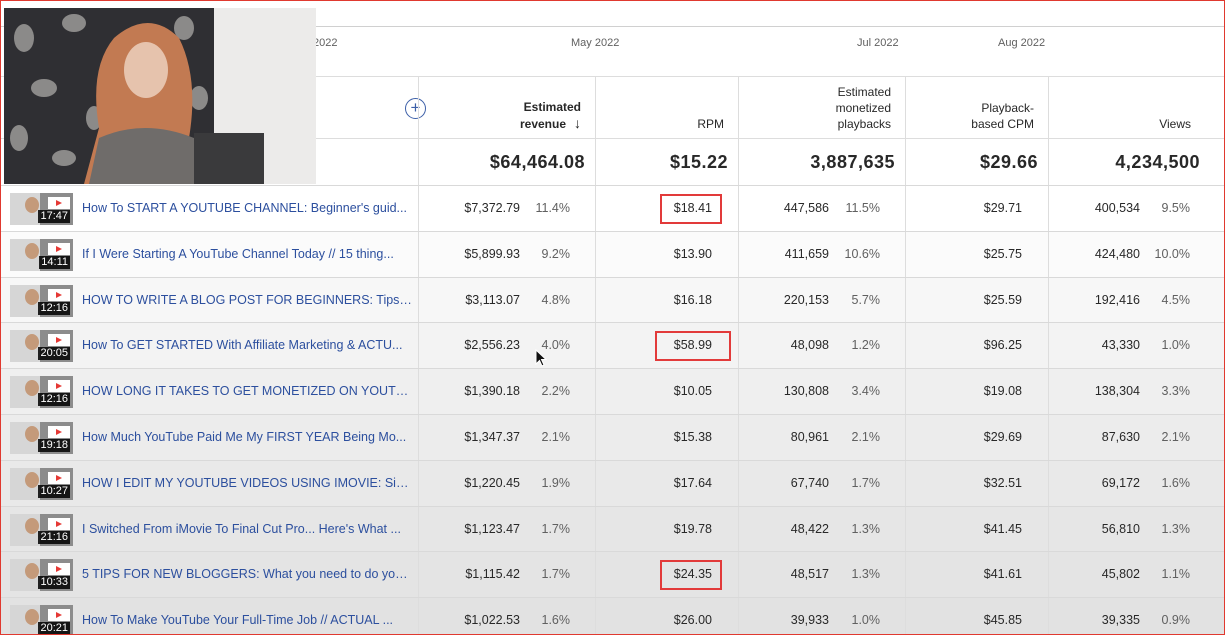 The width and height of the screenshot is (1225, 635). I want to click on cell-views: 138,304 3.3%, so click(1136, 392).